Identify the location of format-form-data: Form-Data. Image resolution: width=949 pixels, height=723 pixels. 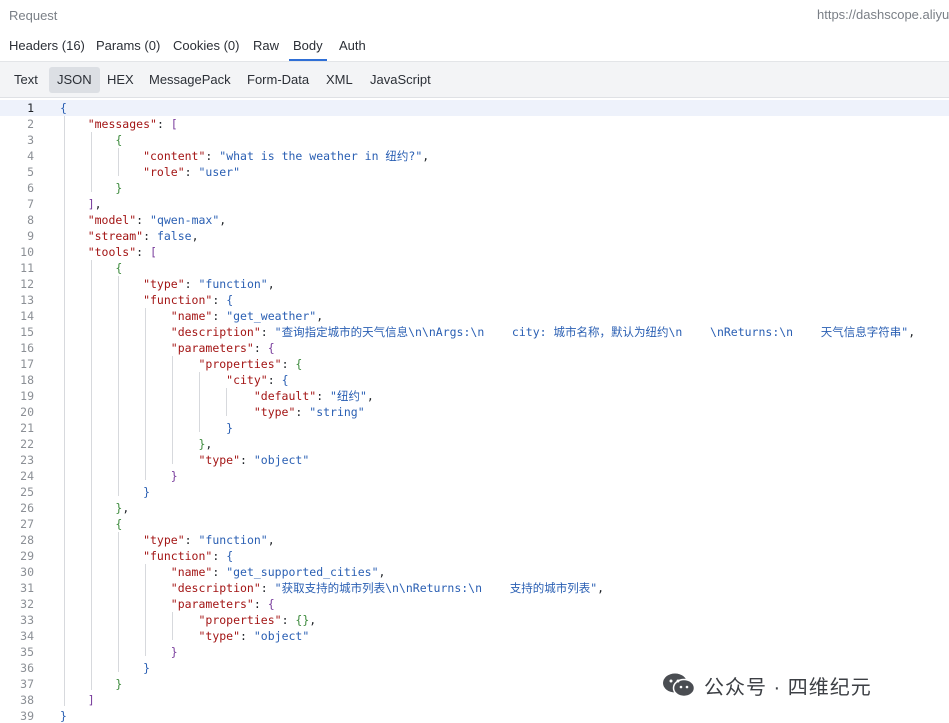
(278, 80).